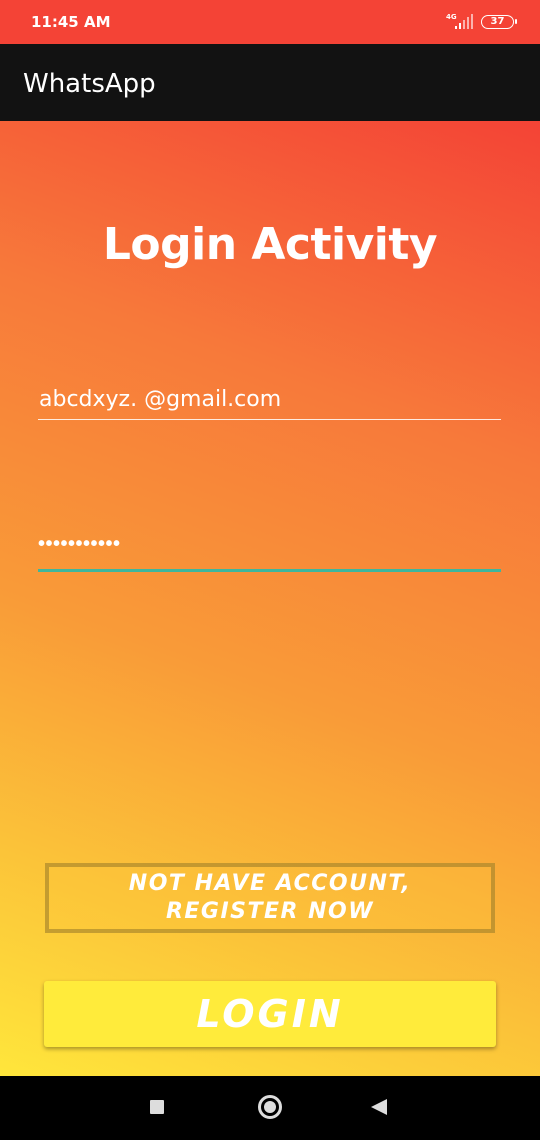  I want to click on recents-icon, so click(157, 1107).